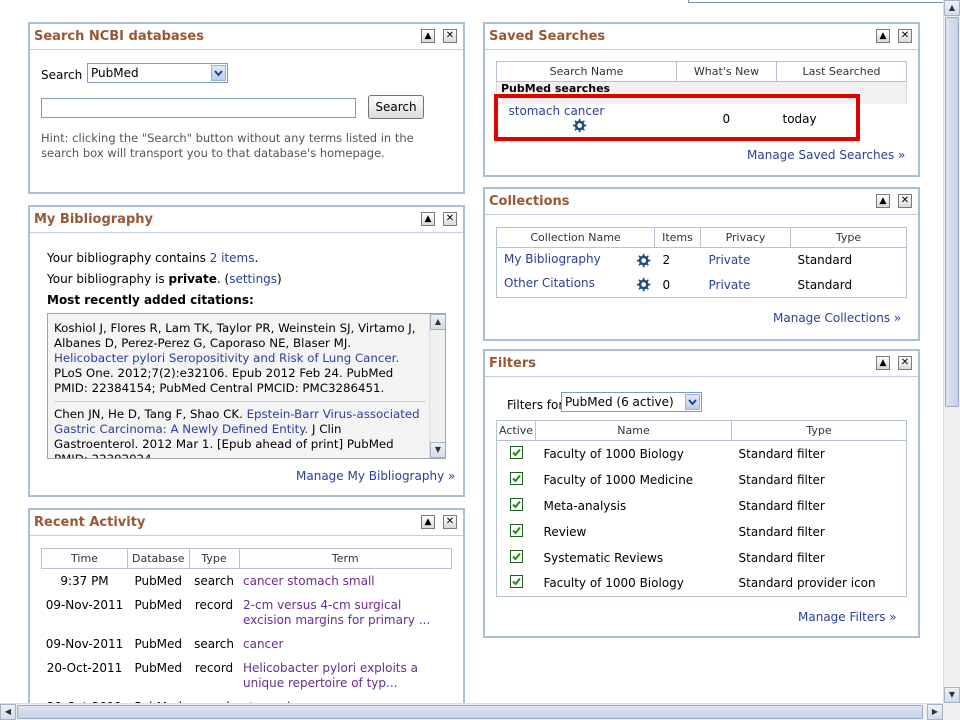 The height and width of the screenshot is (720, 960). I want to click on collection-link: My Bibliography, so click(552, 259).